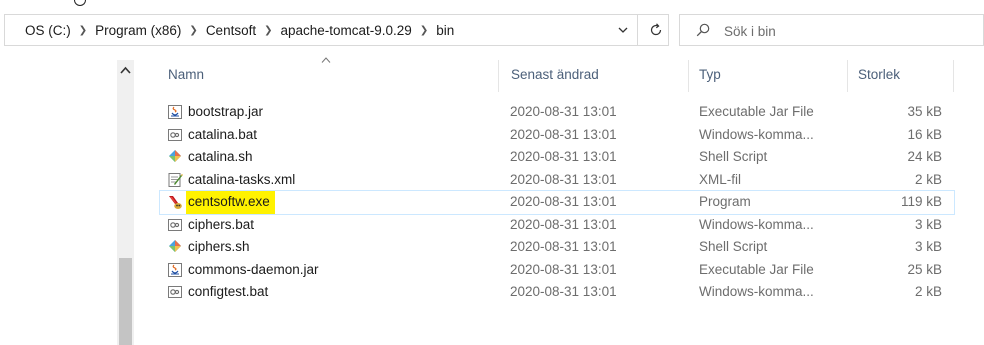 The image size is (984, 345). I want to click on file-name: bootstrap.jar, so click(226, 111).